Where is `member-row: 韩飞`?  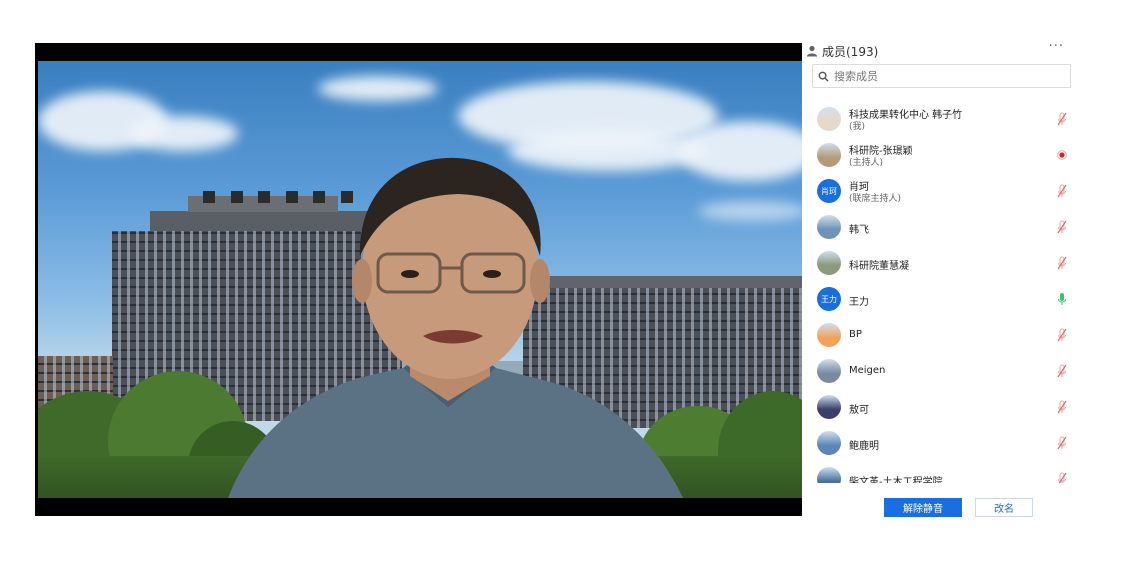
member-row: 韩飞 is located at coordinates (937, 227).